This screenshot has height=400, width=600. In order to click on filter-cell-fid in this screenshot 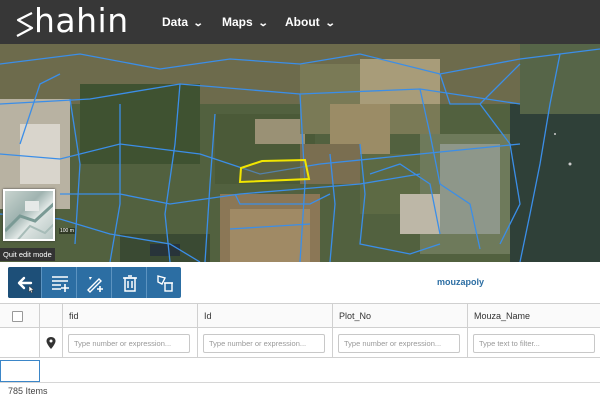, I will do `click(130, 342)`.